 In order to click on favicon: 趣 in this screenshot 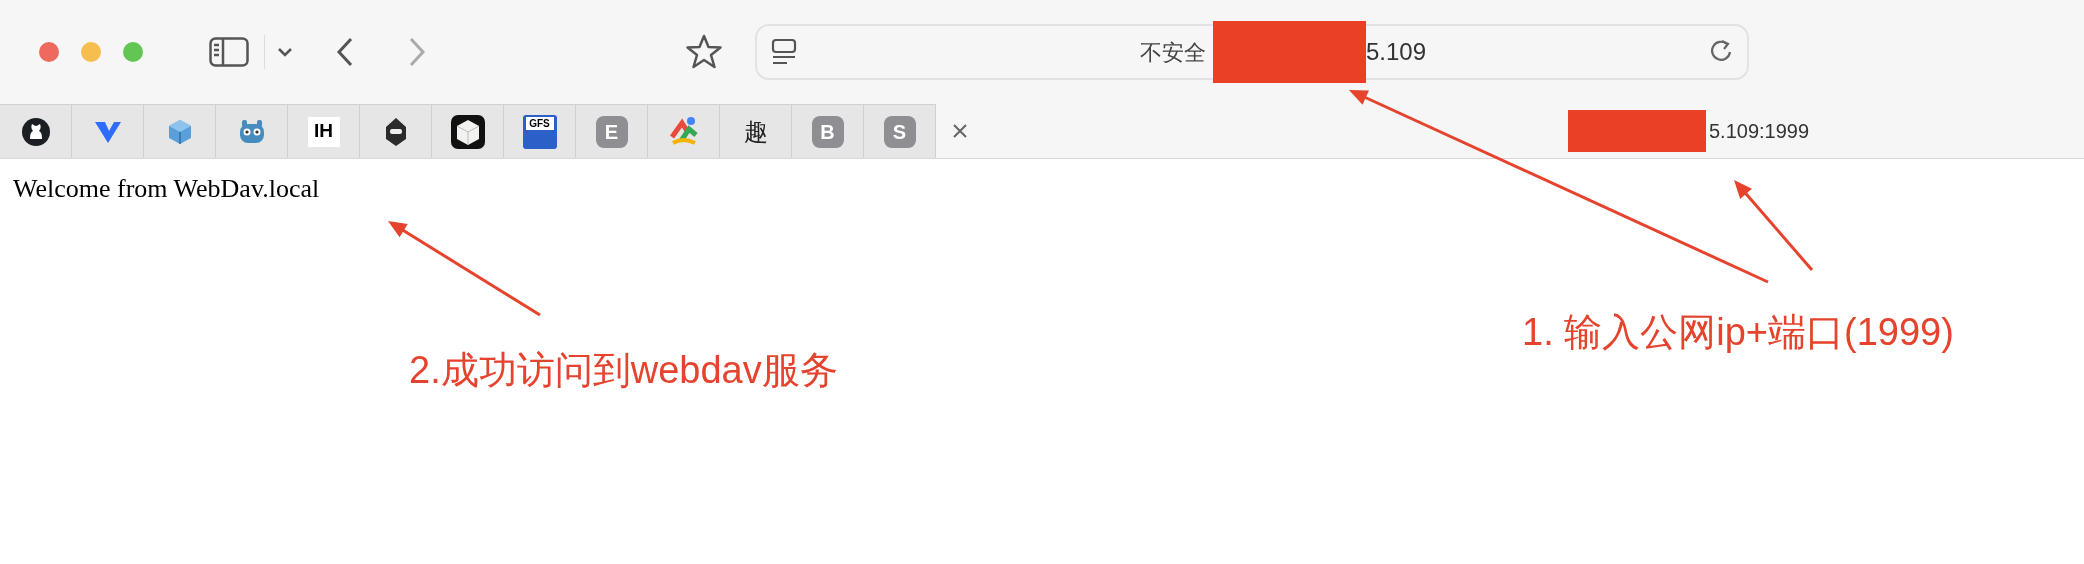, I will do `click(755, 131)`.